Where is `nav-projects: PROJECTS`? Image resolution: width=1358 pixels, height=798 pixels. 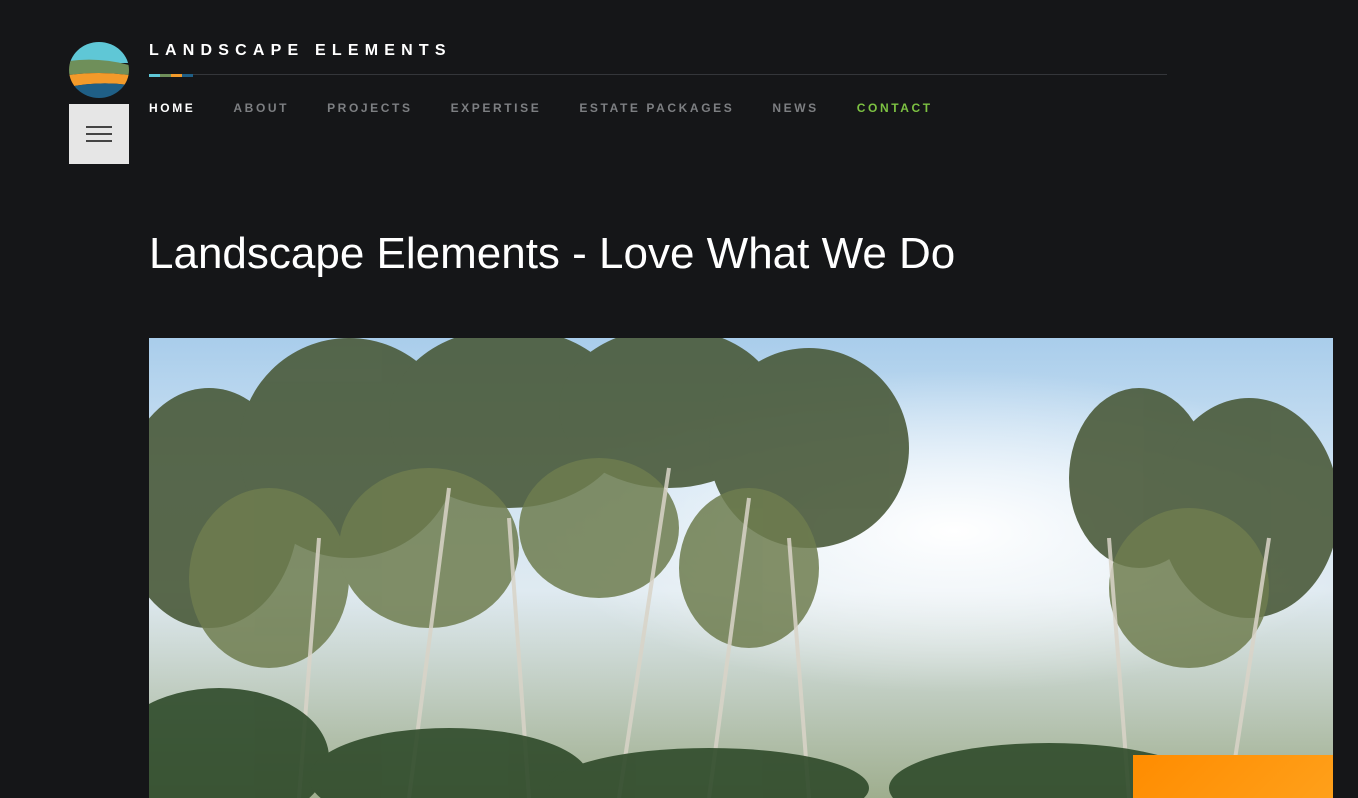
nav-projects: PROJECTS is located at coordinates (369, 108).